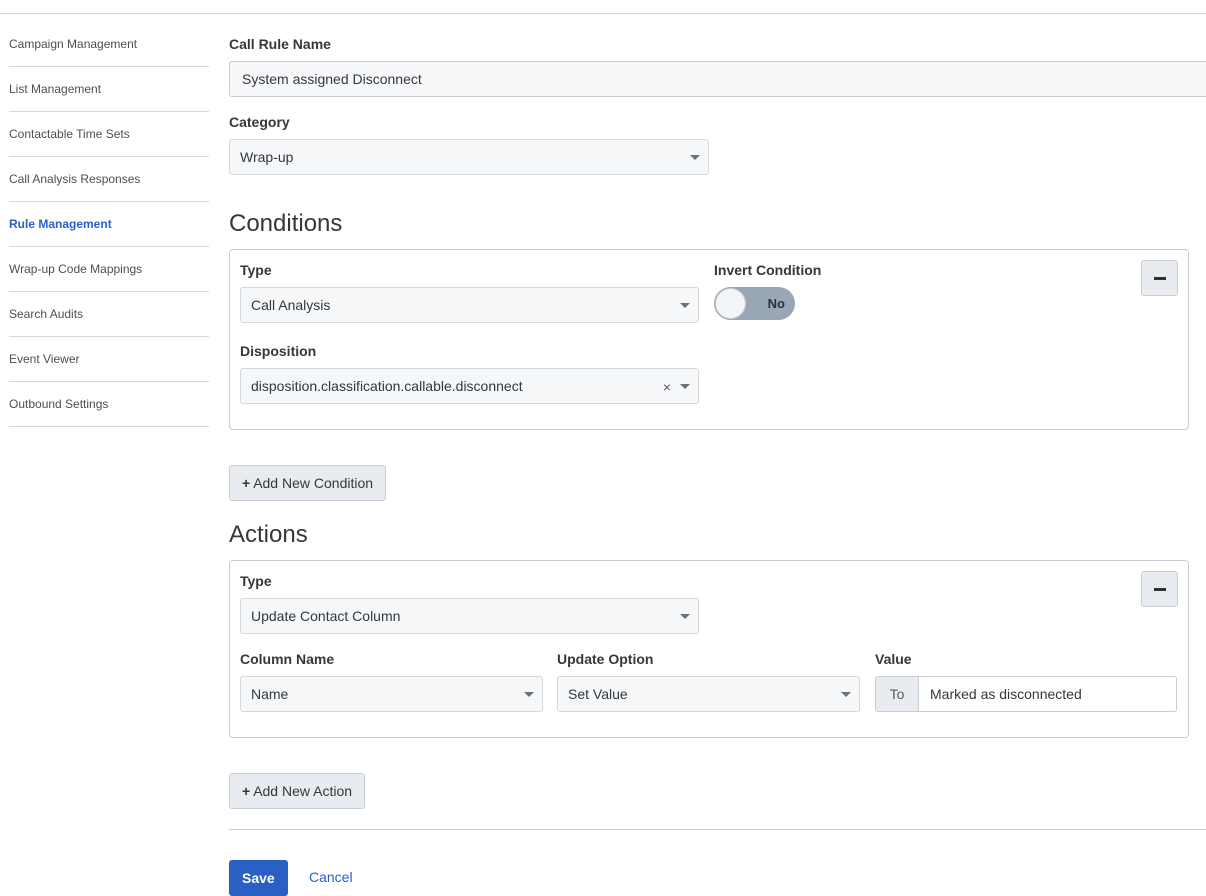  I want to click on condition-type-label: Type, so click(256, 270).